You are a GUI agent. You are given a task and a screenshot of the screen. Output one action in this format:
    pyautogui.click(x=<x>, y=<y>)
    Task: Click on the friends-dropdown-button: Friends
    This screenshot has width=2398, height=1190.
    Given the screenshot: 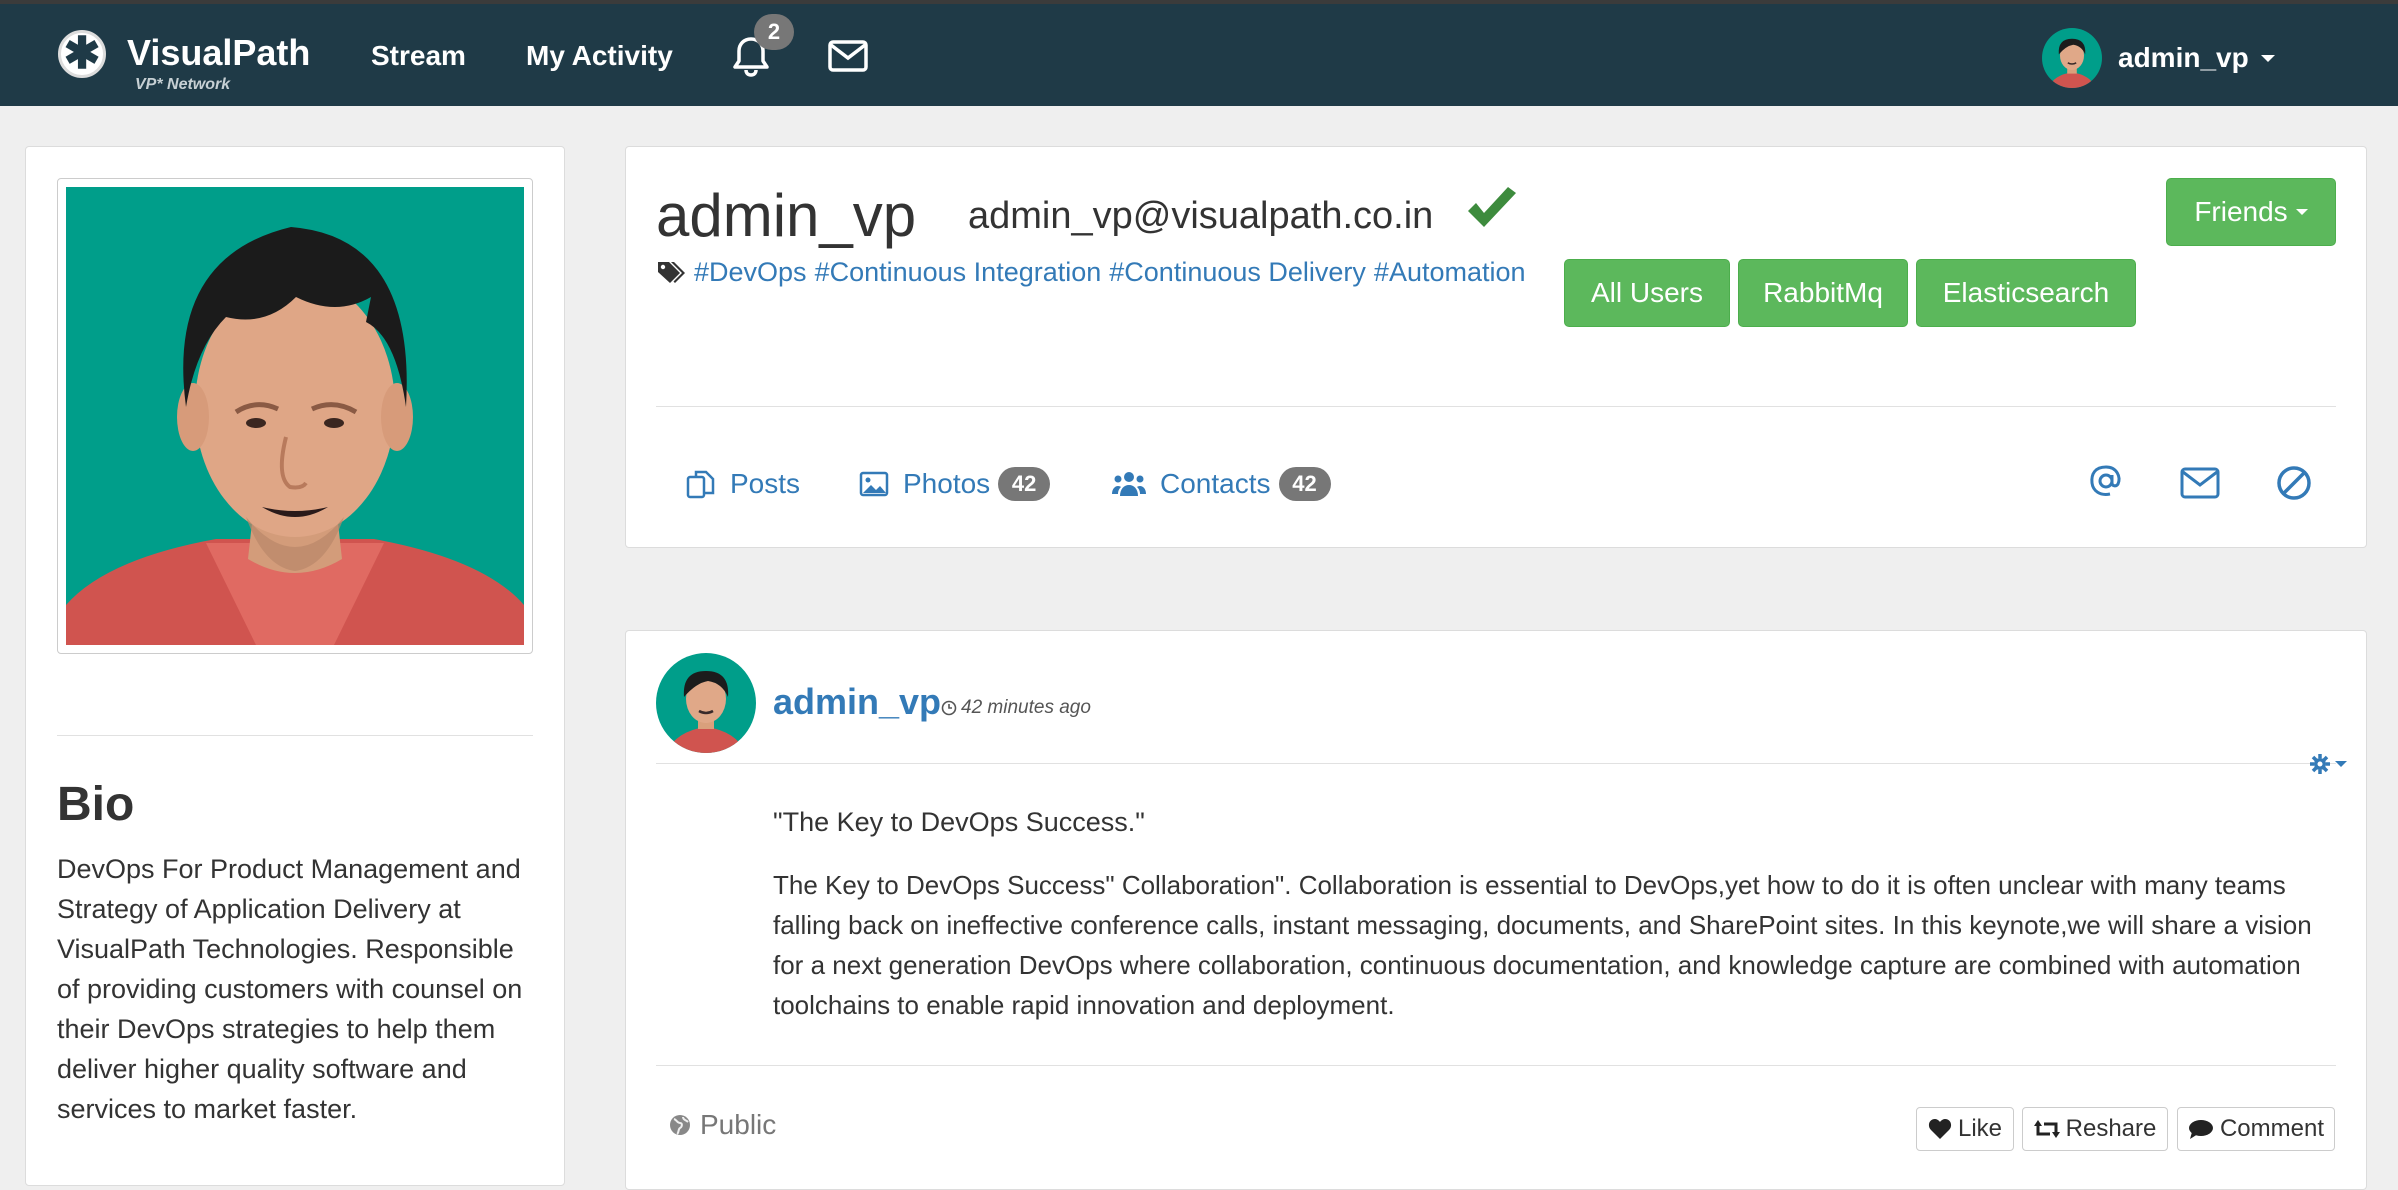 What is the action you would take?
    pyautogui.click(x=2251, y=212)
    